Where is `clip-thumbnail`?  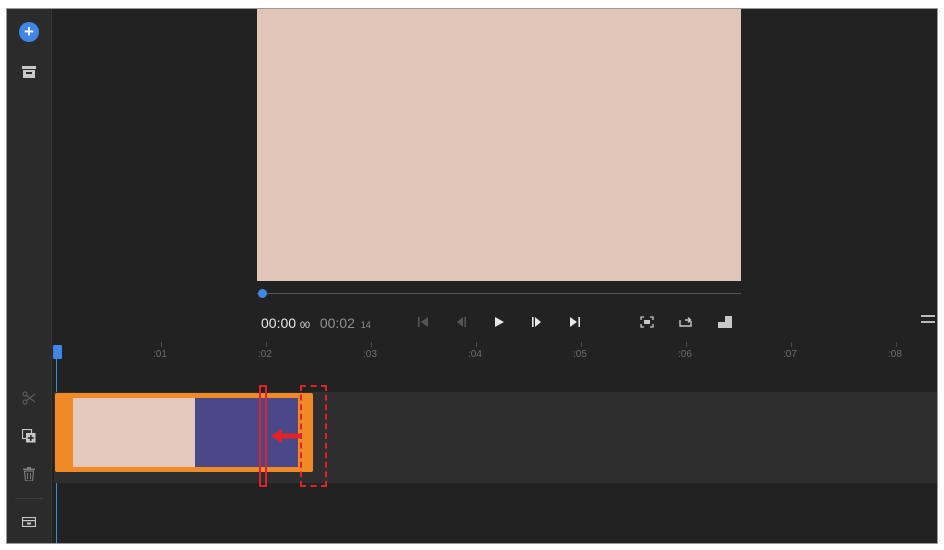
clip-thumbnail is located at coordinates (134, 432).